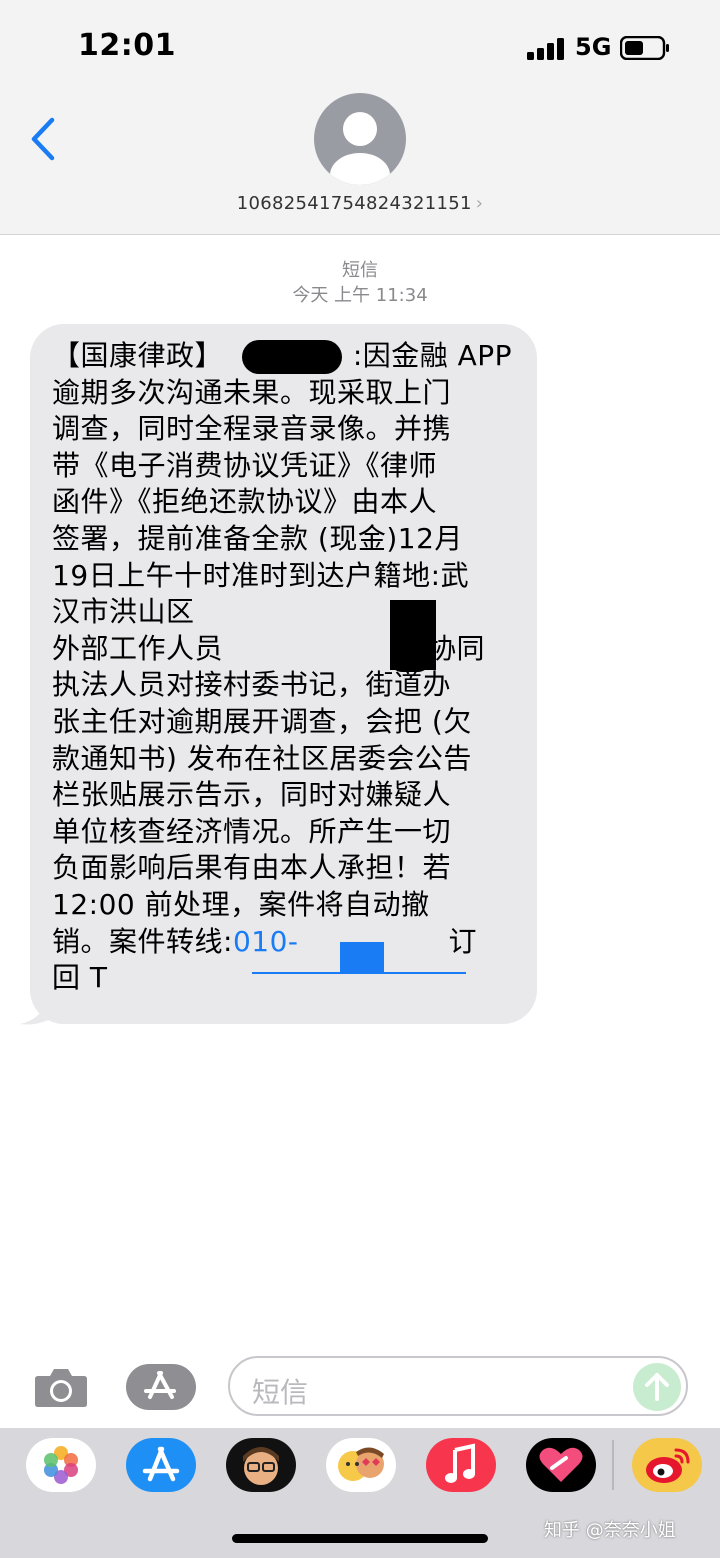  Describe the element at coordinates (667, 1465) in the screenshot. I see `weibo-icon` at that location.